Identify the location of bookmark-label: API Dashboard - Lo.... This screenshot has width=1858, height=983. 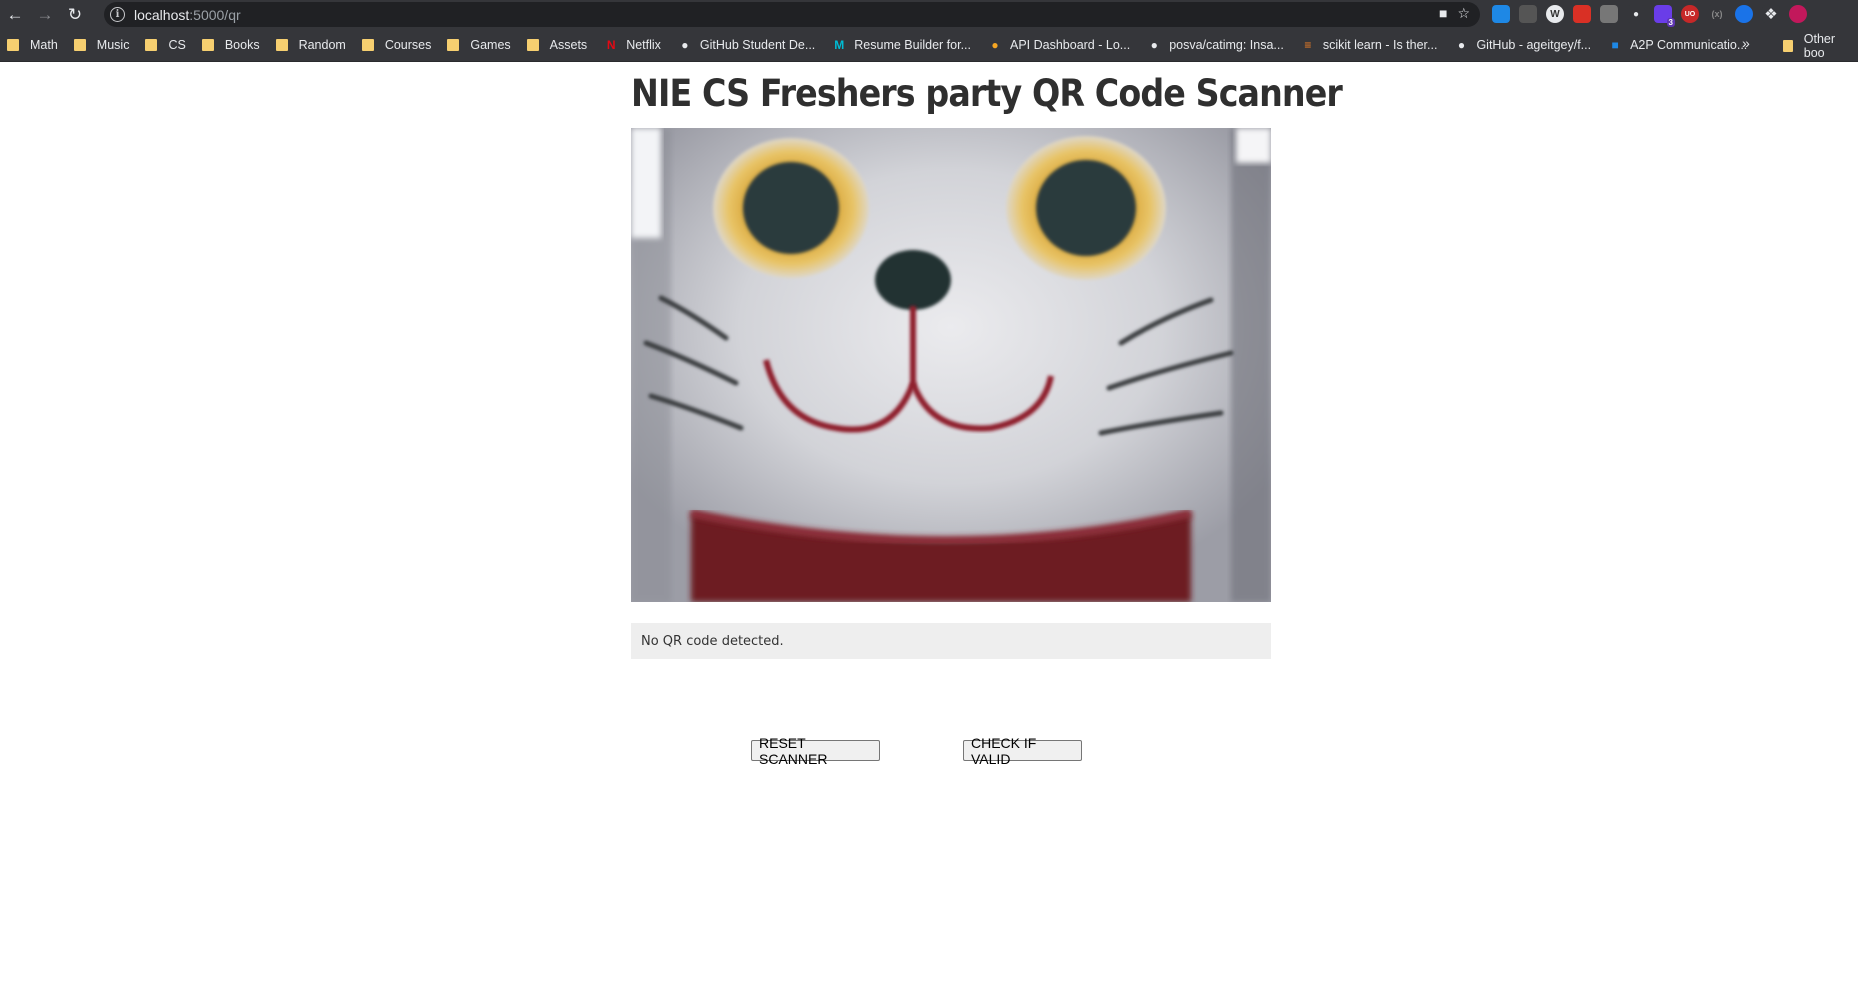
(1070, 45).